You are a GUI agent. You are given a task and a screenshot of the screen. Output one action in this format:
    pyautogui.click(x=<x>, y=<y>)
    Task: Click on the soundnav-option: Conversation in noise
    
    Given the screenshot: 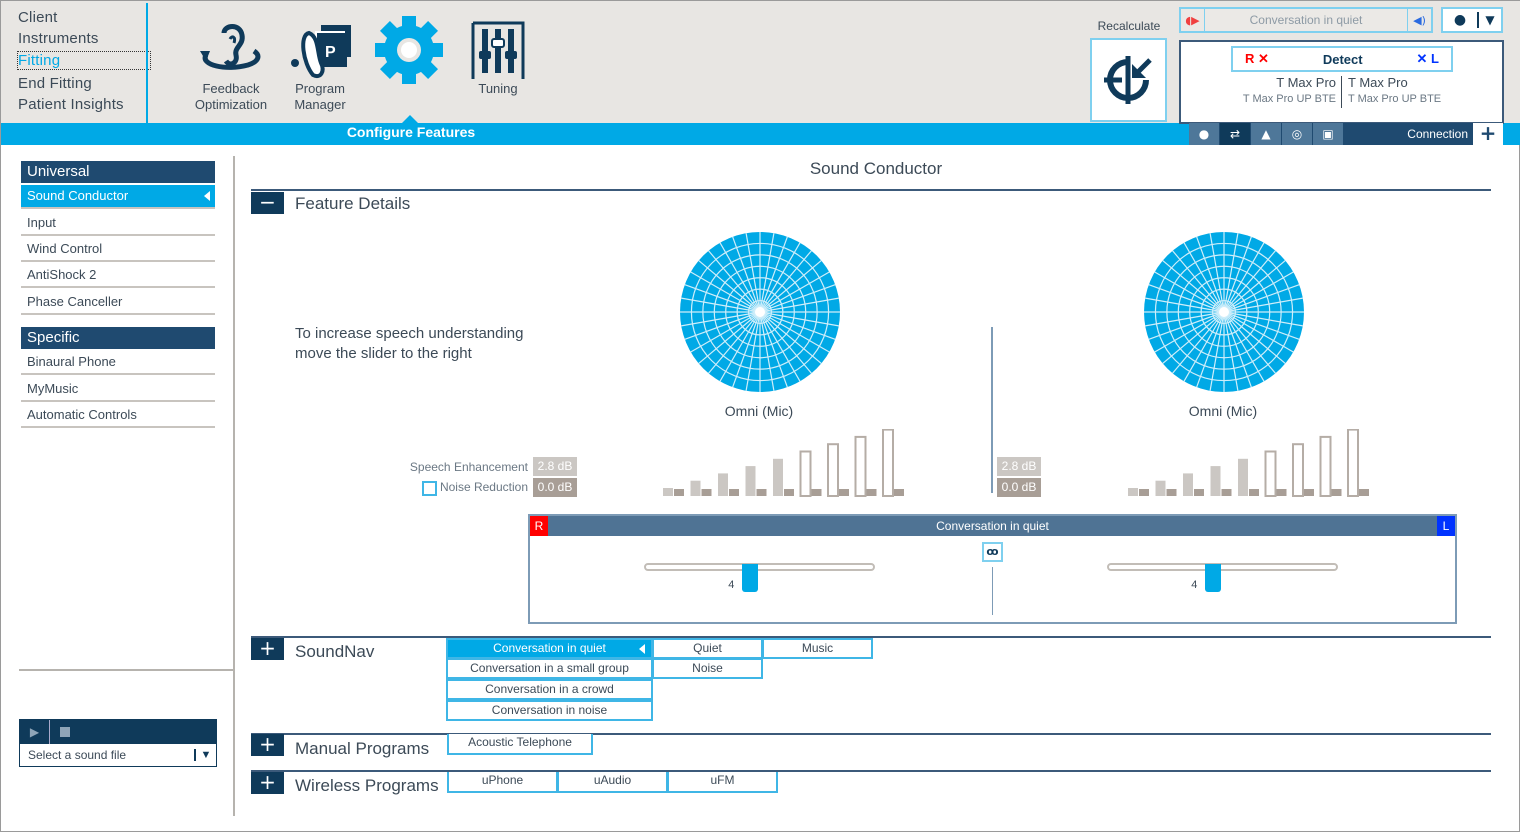 What is the action you would take?
    pyautogui.click(x=549, y=710)
    